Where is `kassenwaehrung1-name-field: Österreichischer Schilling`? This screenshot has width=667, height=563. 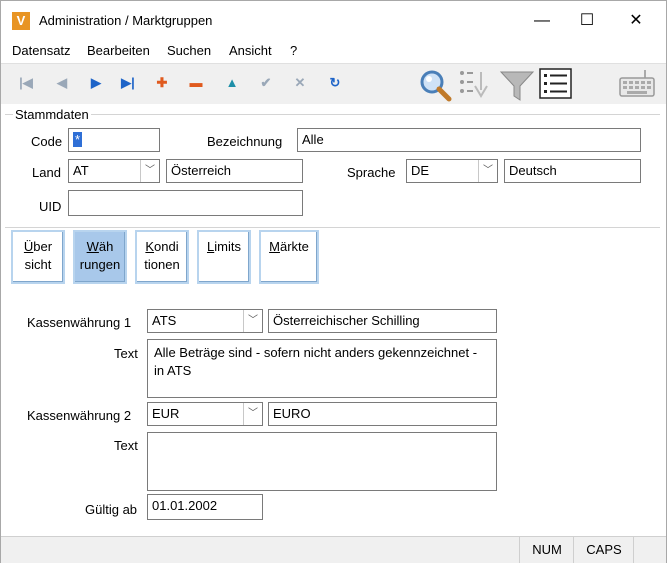 kassenwaehrung1-name-field: Österreichischer Schilling is located at coordinates (382, 321).